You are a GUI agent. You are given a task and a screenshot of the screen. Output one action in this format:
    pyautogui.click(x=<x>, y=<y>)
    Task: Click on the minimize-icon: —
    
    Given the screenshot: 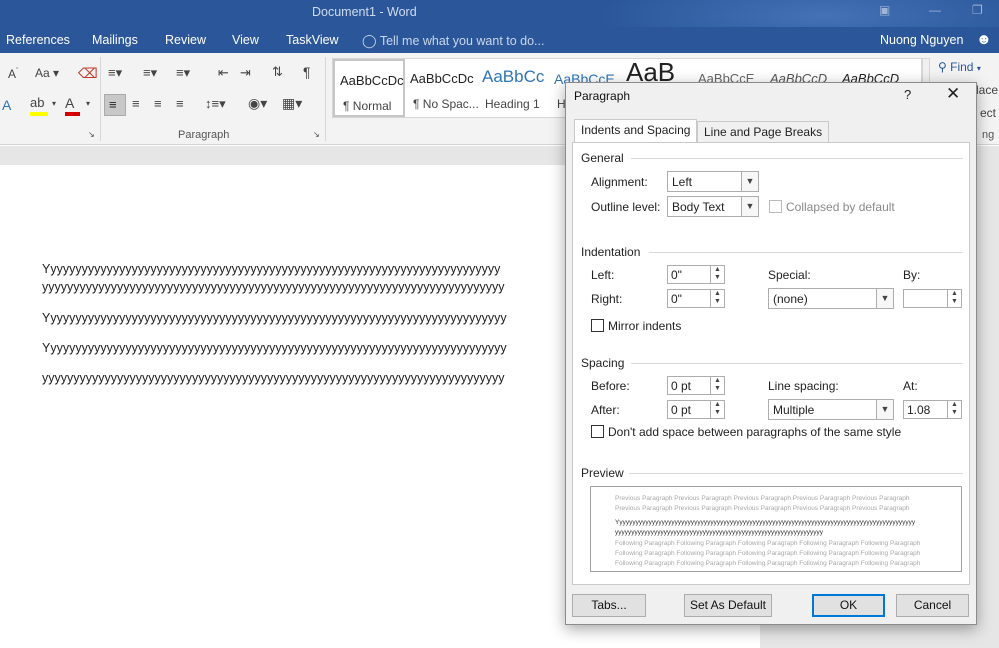 What is the action you would take?
    pyautogui.click(x=935, y=10)
    